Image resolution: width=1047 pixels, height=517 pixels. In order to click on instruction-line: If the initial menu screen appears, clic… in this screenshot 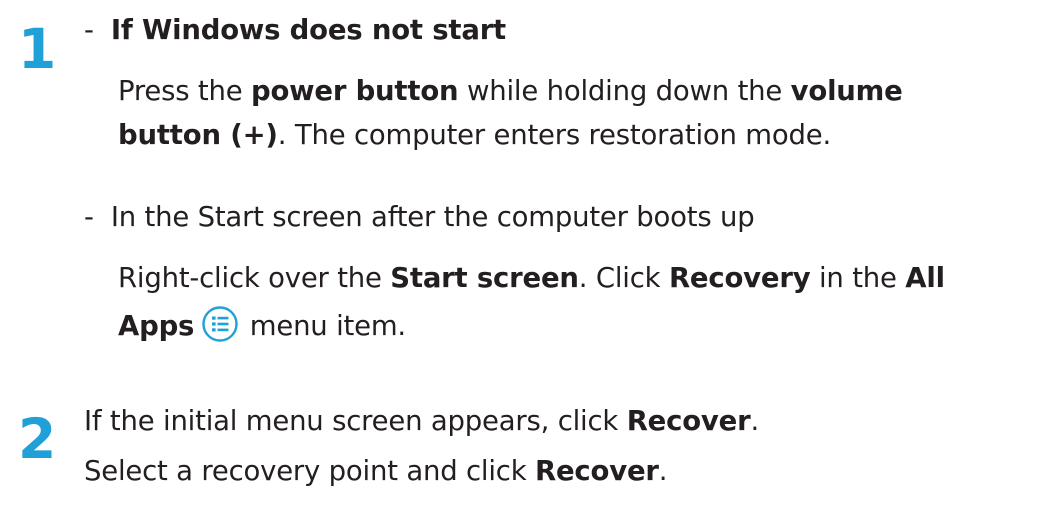, I will do `click(421, 421)`.